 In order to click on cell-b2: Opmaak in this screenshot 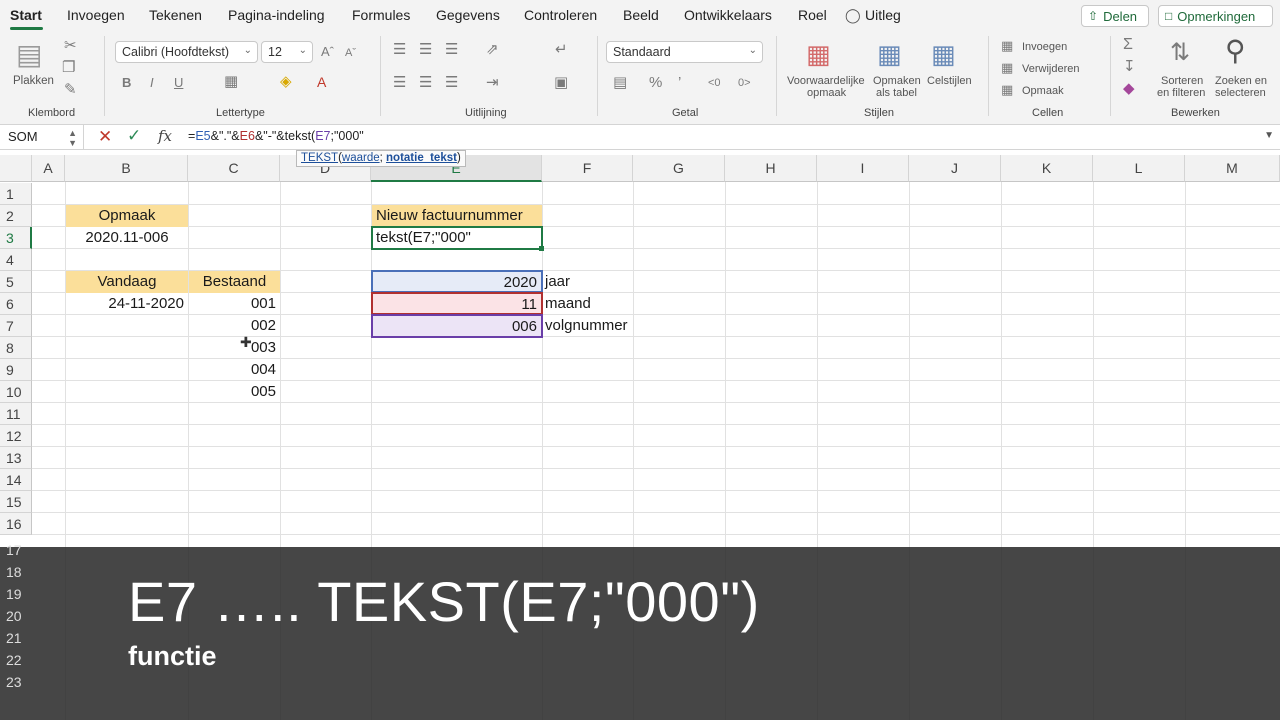, I will do `click(127, 216)`.